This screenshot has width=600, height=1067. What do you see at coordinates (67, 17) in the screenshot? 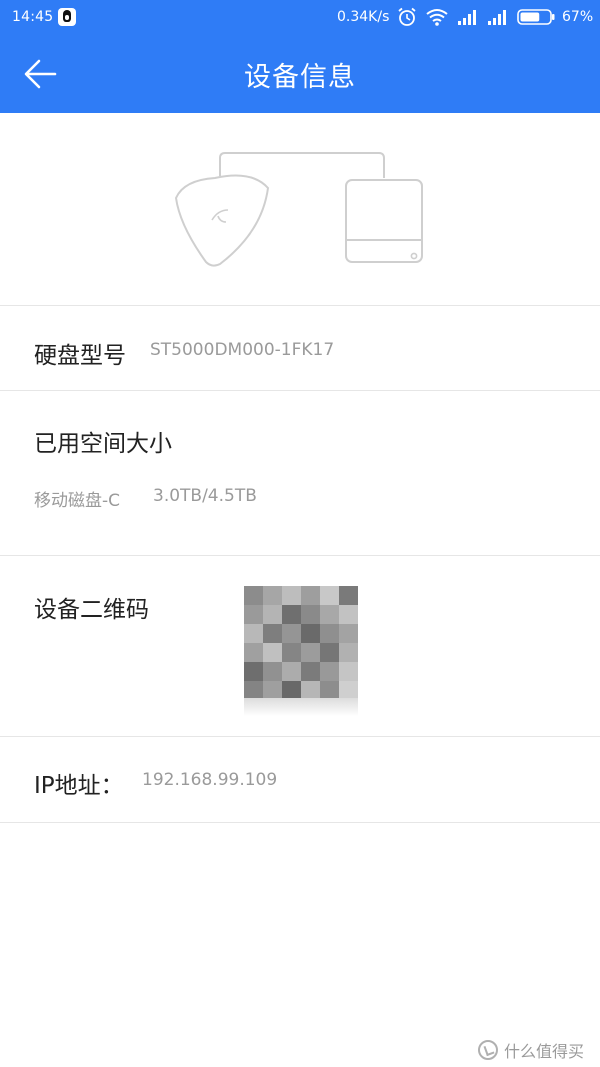
I see `qq-icon` at bounding box center [67, 17].